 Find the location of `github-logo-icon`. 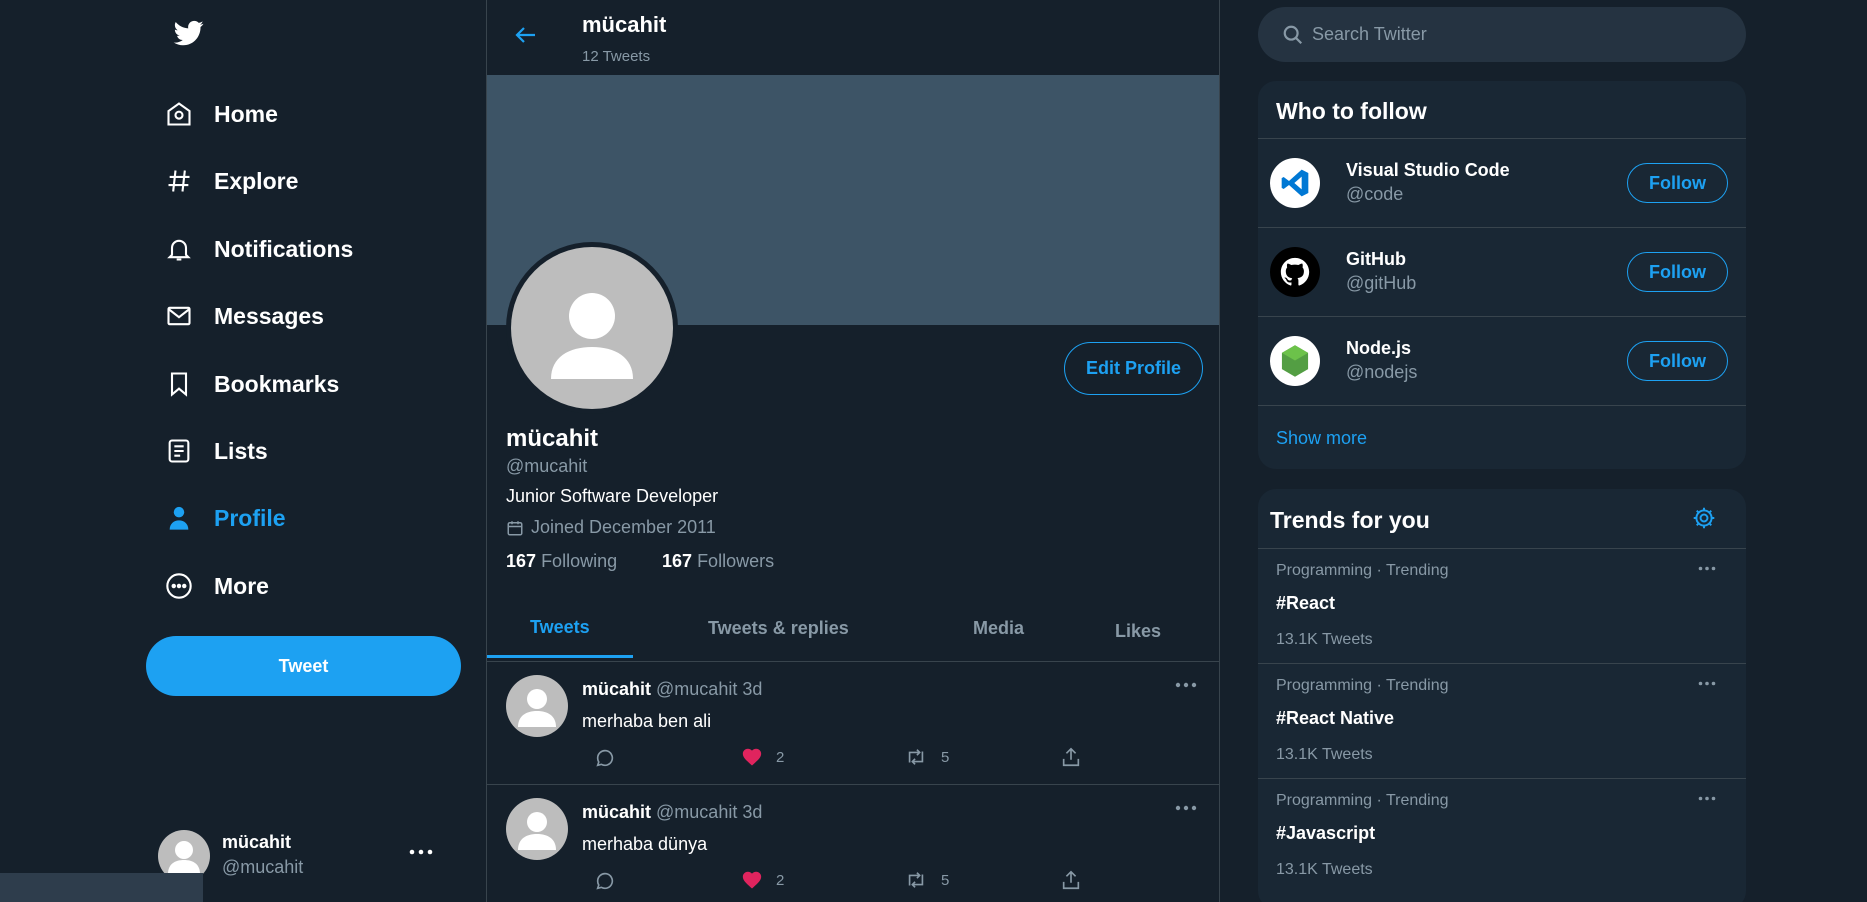

github-logo-icon is located at coordinates (1295, 272).